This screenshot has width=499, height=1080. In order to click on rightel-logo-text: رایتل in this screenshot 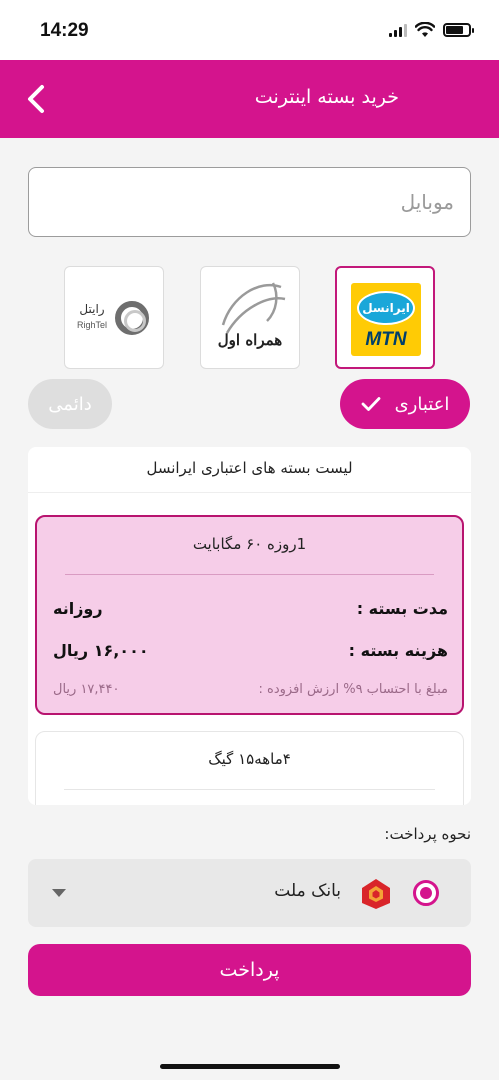, I will do `click(92, 309)`.